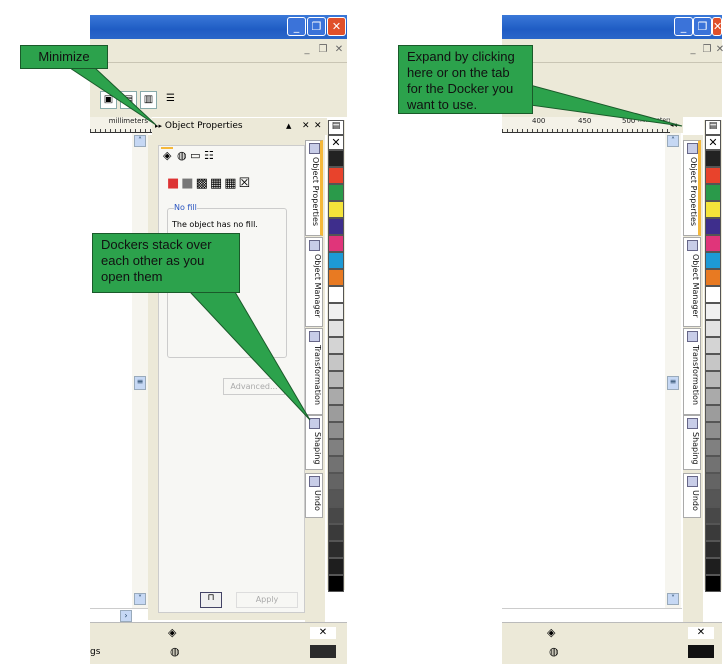  I want to click on stack-pointer, so click(249, 356).